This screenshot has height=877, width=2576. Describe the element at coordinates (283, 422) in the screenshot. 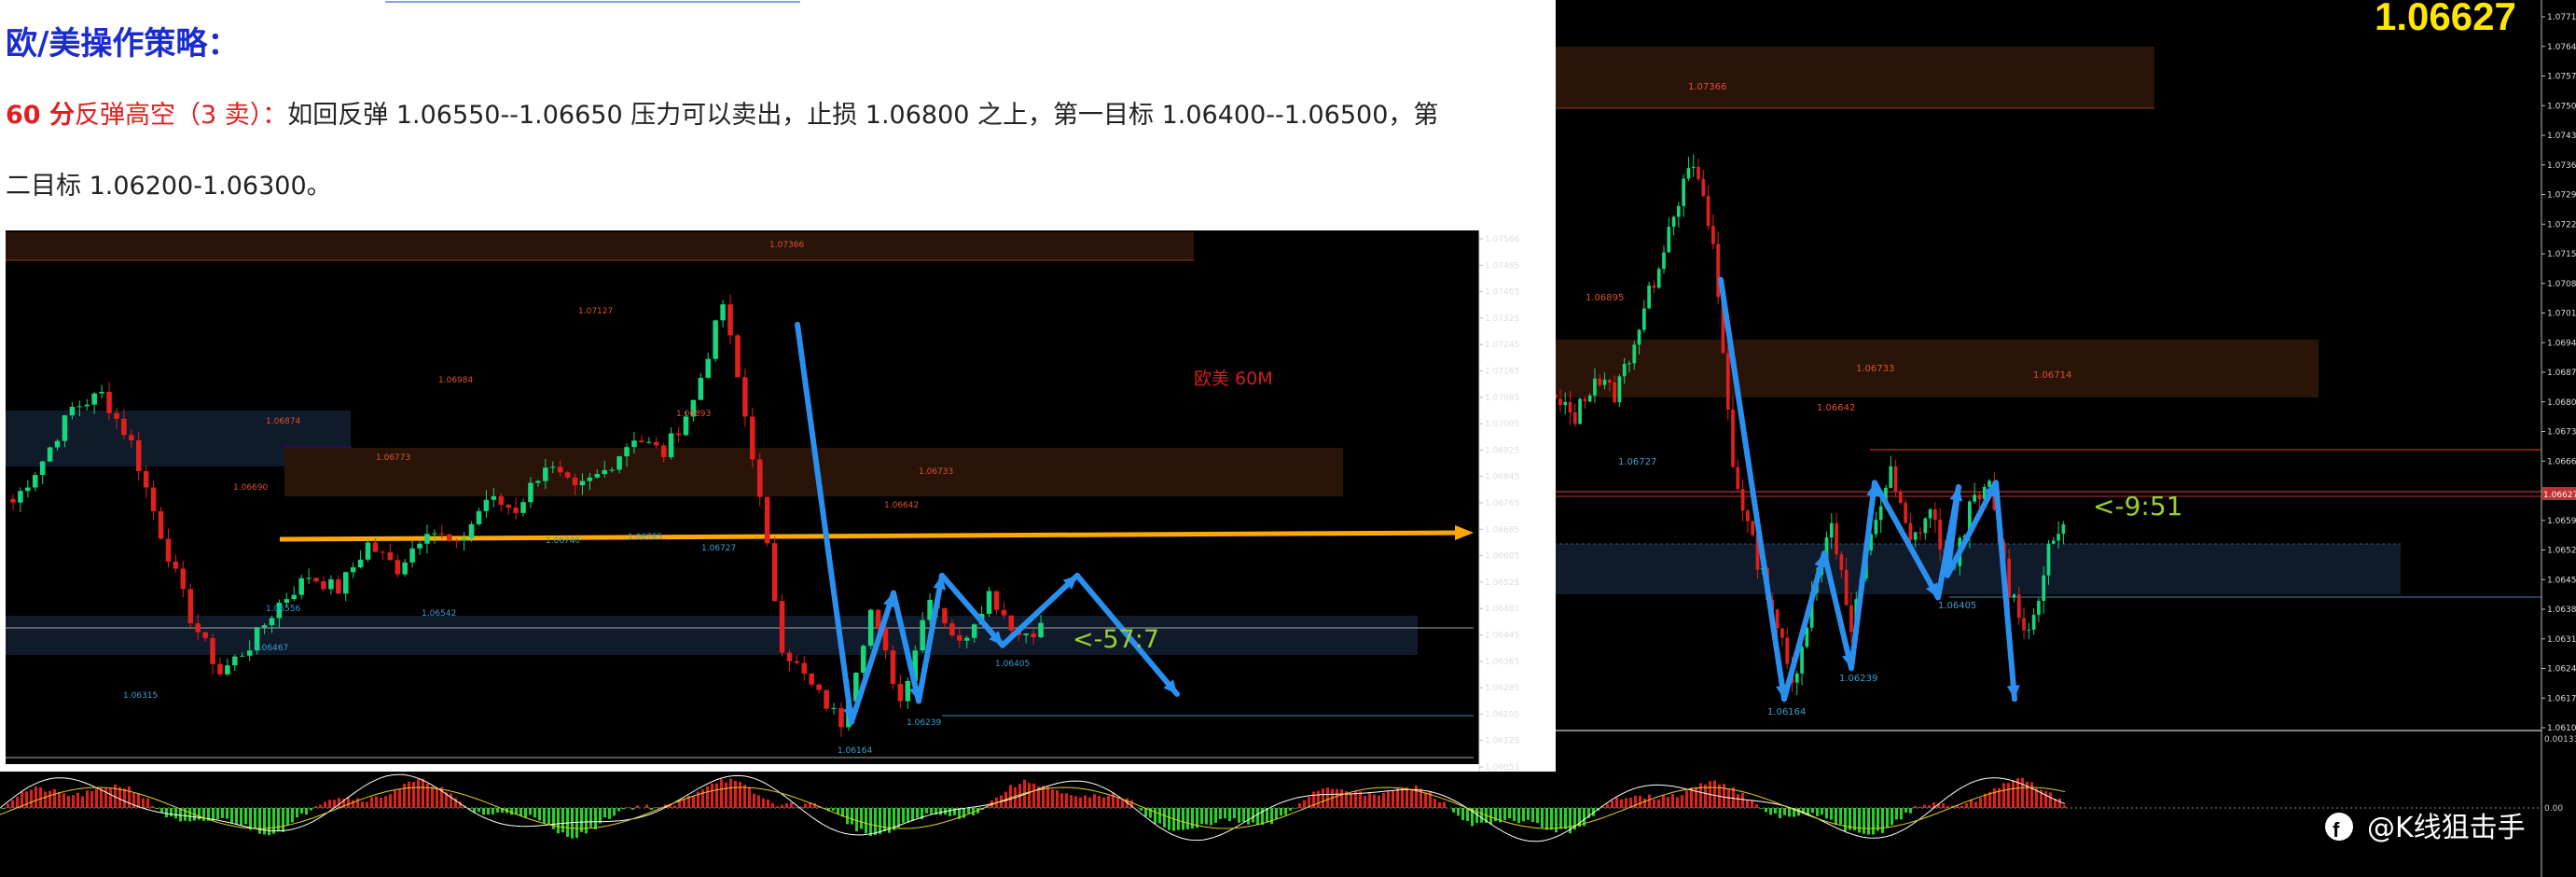

I see `inset-label-4: 1.06874` at that location.